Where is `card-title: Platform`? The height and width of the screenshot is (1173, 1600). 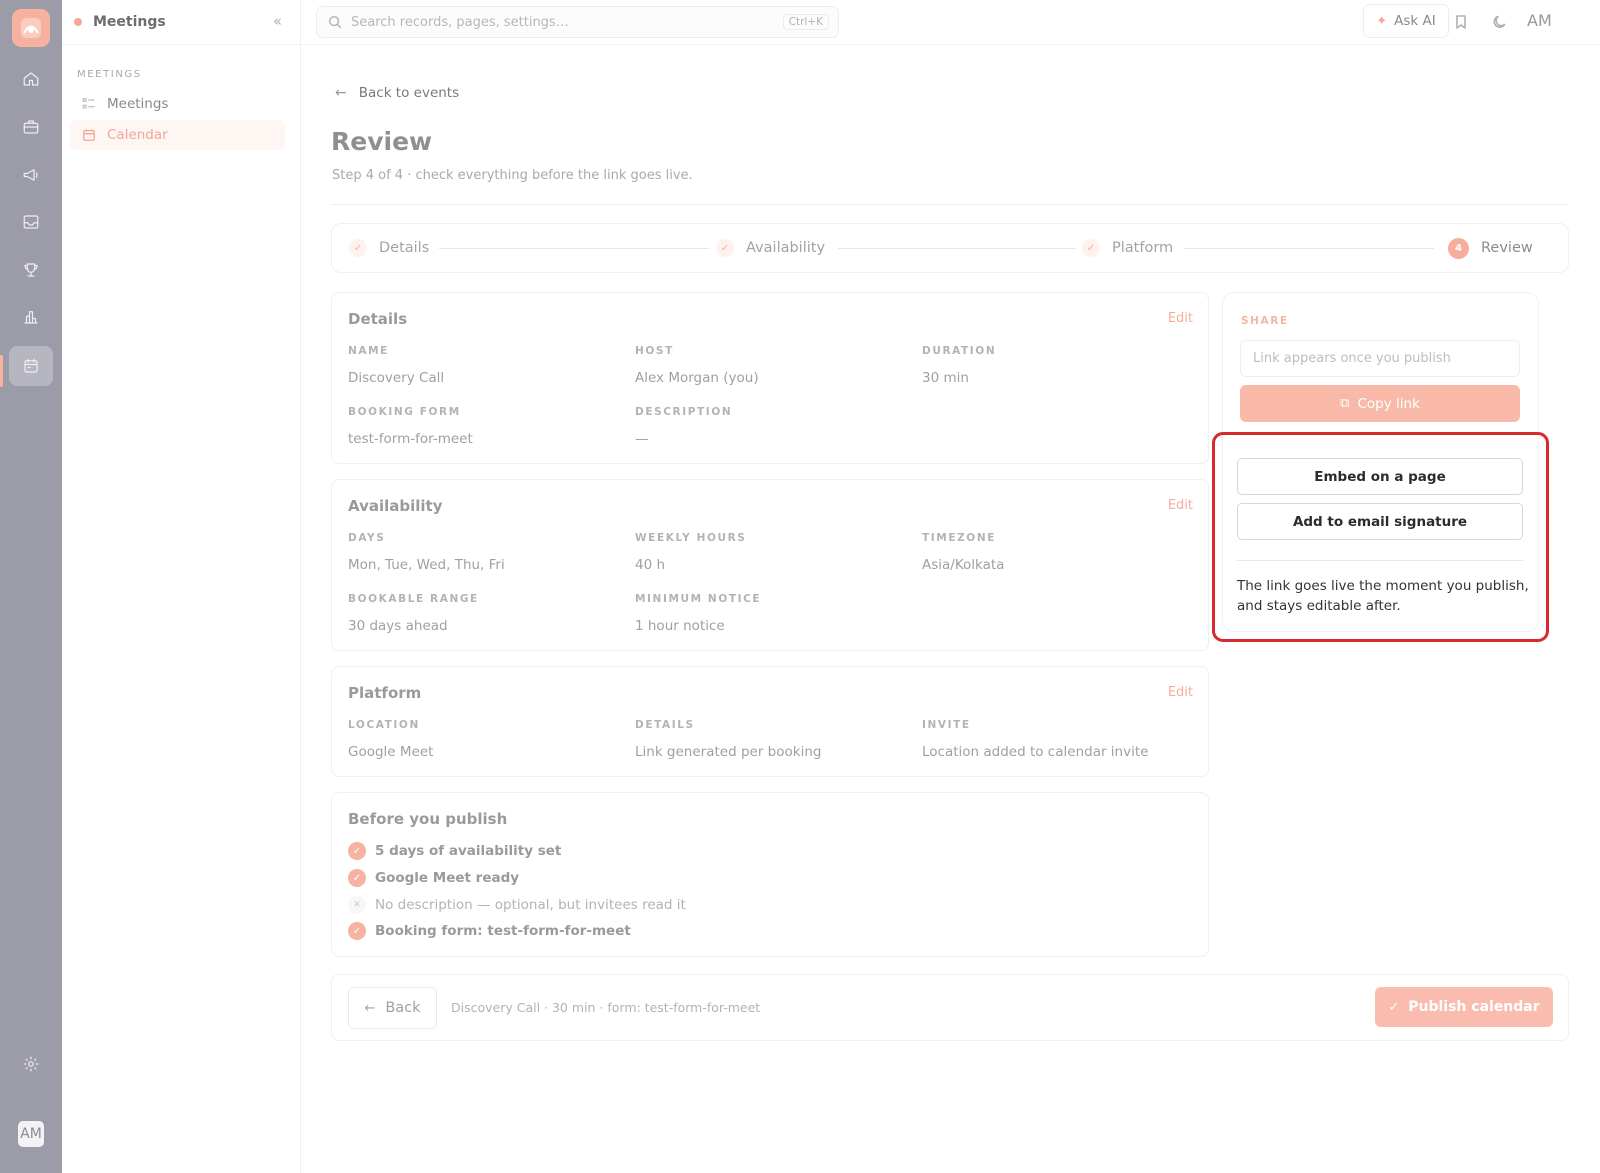
card-title: Platform is located at coordinates (385, 693).